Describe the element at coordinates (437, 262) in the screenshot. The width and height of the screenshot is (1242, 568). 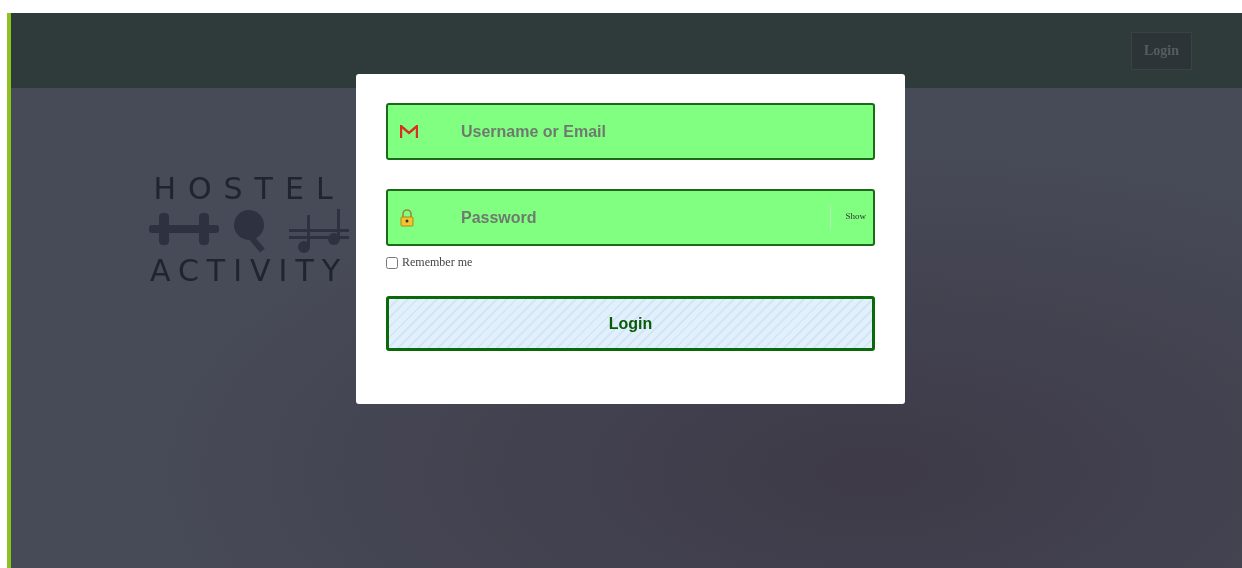
I see `remember-label: Remember me` at that location.